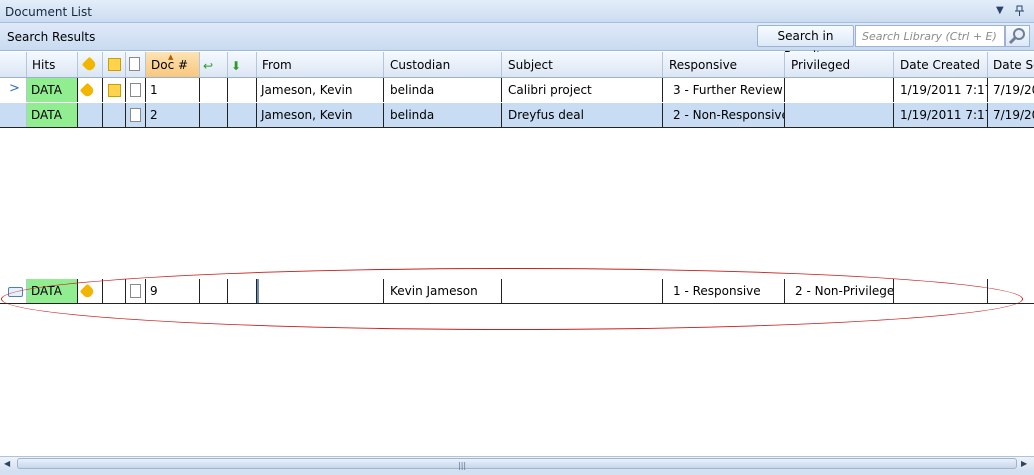  Describe the element at coordinates (173, 64) in the screenshot. I see `col-doc-number: ▲ Doc #` at that location.